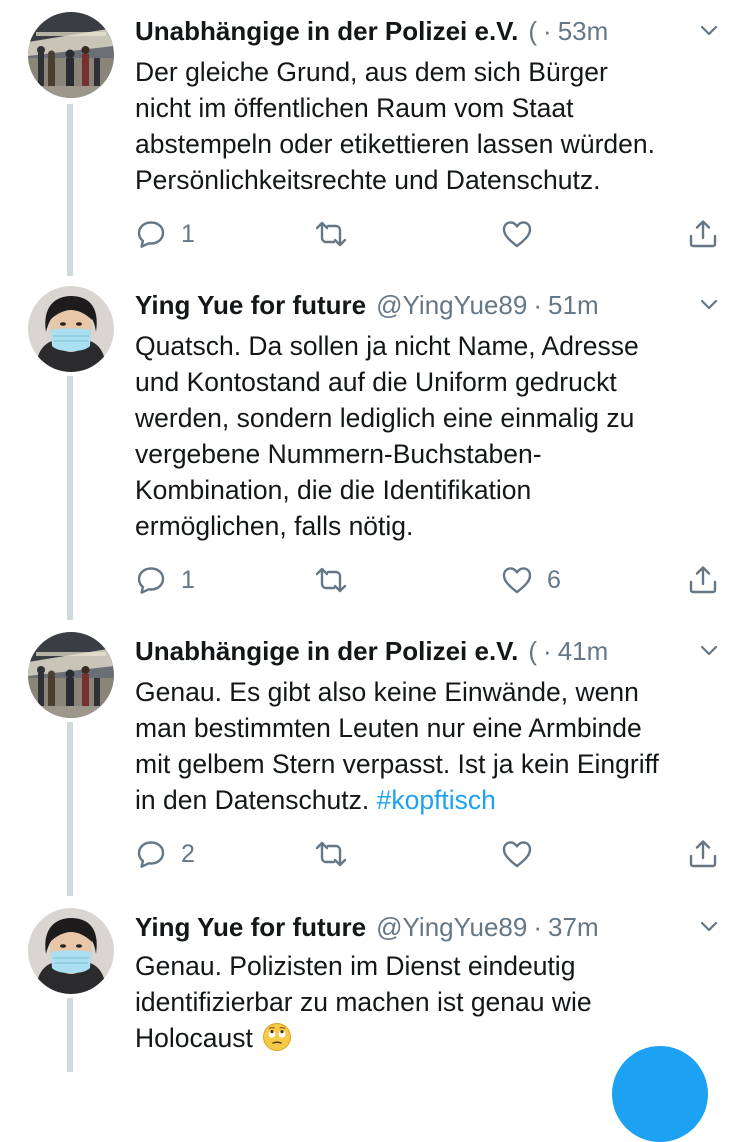 Image resolution: width=748 pixels, height=1142 pixels. What do you see at coordinates (573, 927) in the screenshot?
I see `tweet-timestamp: 37m` at bounding box center [573, 927].